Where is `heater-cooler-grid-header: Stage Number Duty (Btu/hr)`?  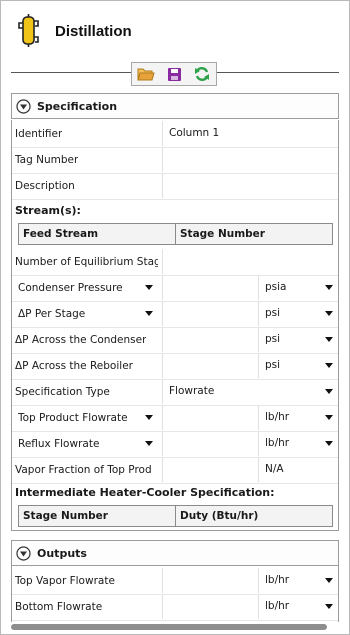
heater-cooler-grid-header: Stage Number Duty (Btu/hr) is located at coordinates (175, 516).